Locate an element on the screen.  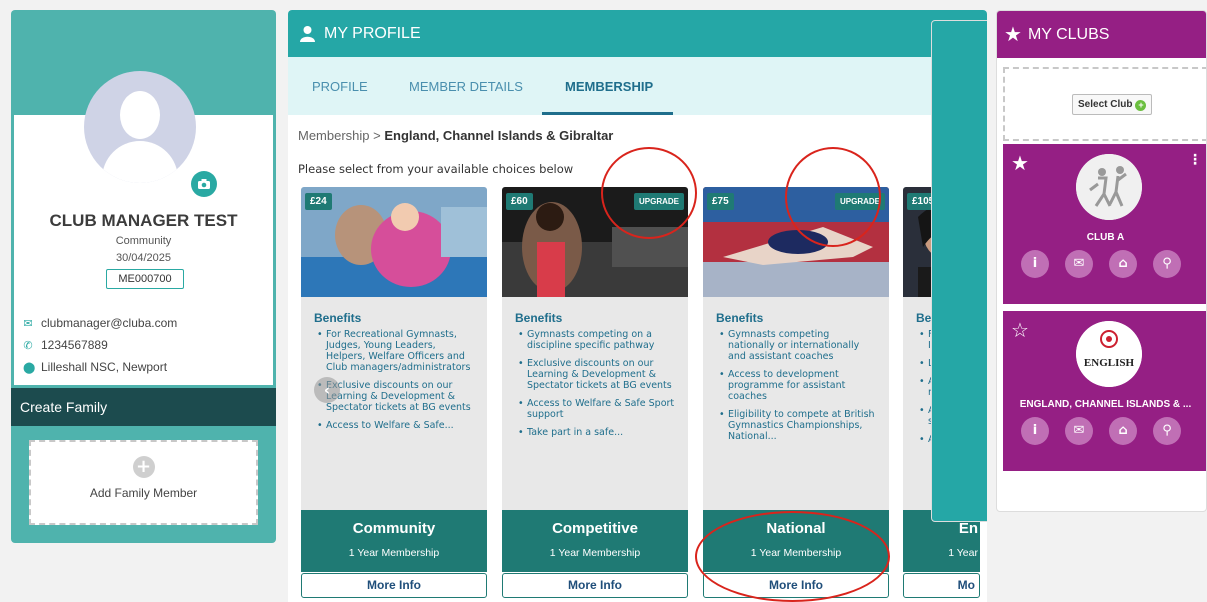
membership-name: En is located at coordinates (968, 528).